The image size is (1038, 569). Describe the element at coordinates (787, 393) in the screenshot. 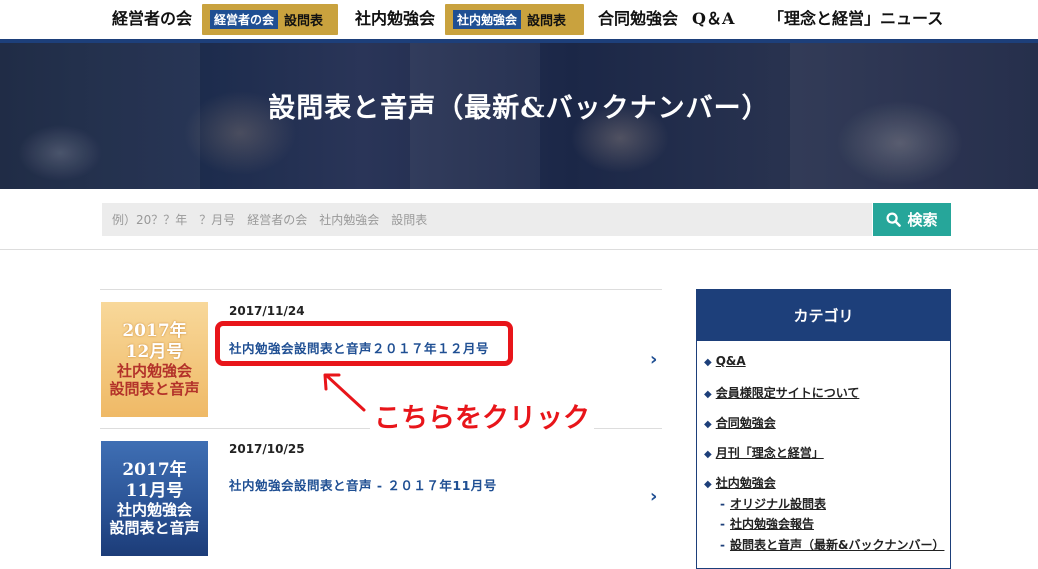

I see `sidebar-item-label: 会員様限定サイトについて` at that location.